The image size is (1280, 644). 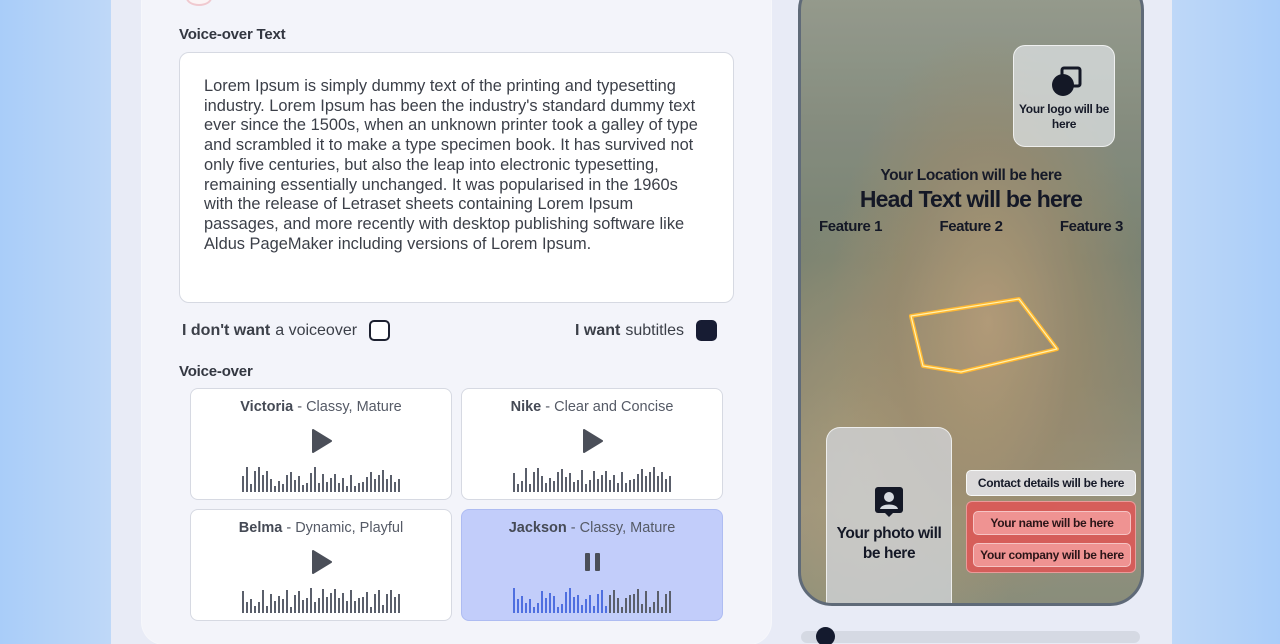 I want to click on timeline-slider-handle, so click(x=825, y=635).